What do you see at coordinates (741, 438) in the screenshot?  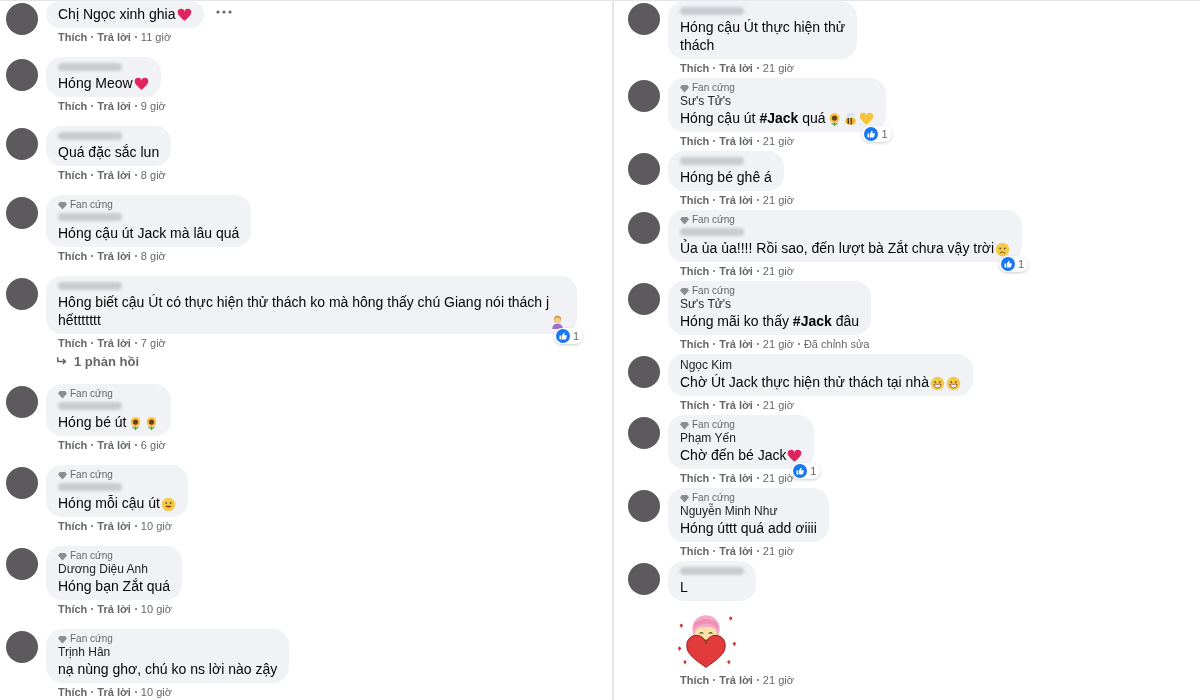 I see `commenter-name: Phạm Yến` at bounding box center [741, 438].